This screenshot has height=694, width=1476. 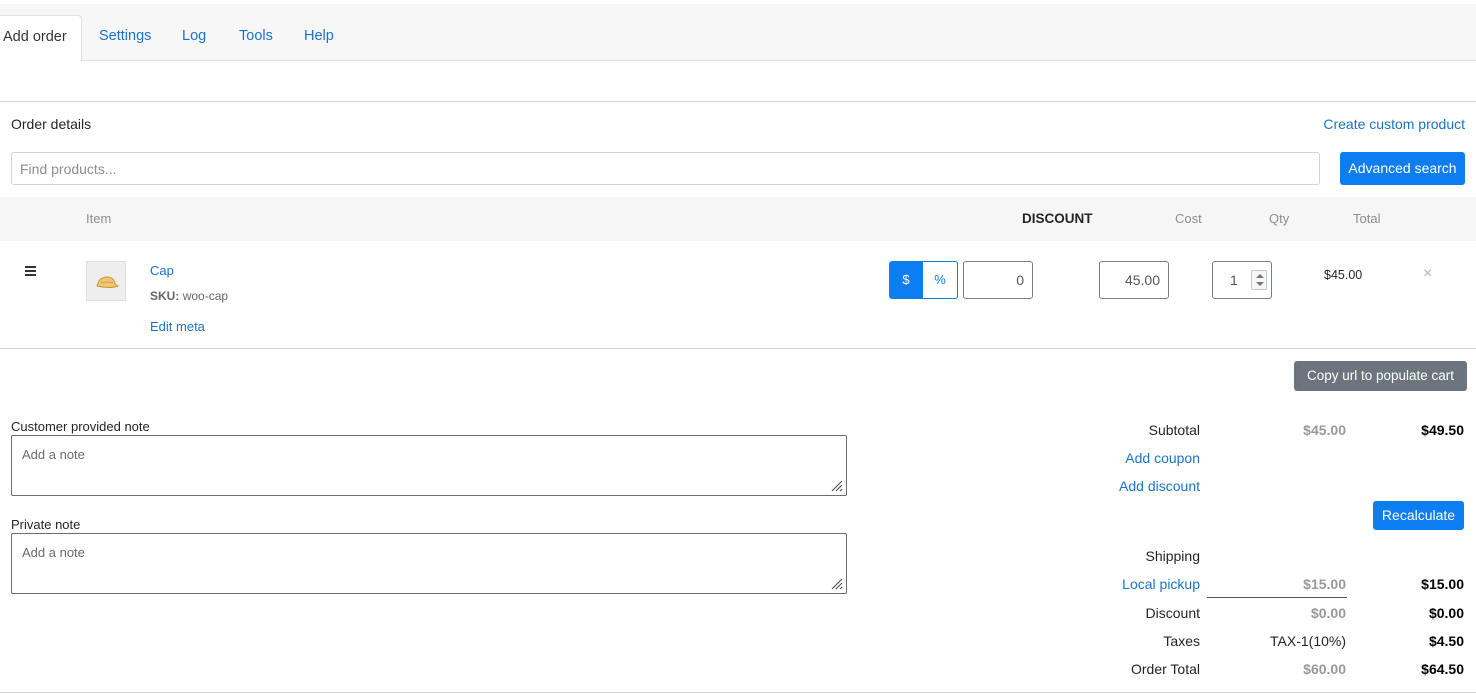 What do you see at coordinates (1328, 613) in the screenshot?
I see `discount-original: $0.00` at bounding box center [1328, 613].